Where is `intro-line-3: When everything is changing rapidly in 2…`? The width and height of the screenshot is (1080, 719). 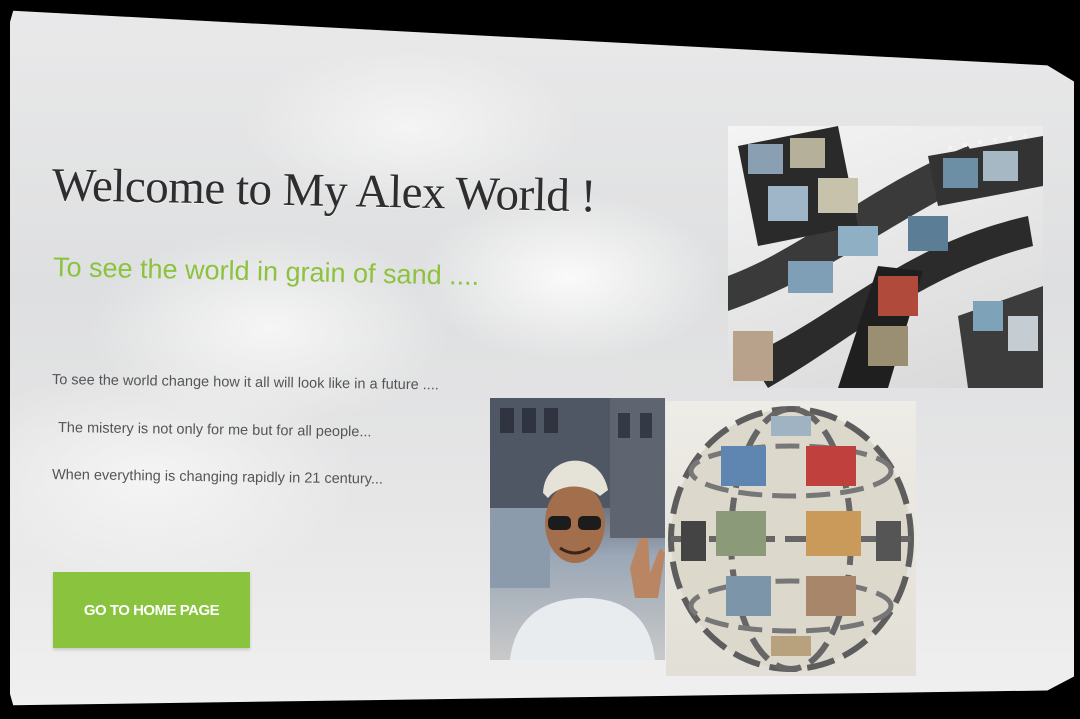
intro-line-3: When everything is changing rapidly in 2… is located at coordinates (217, 477).